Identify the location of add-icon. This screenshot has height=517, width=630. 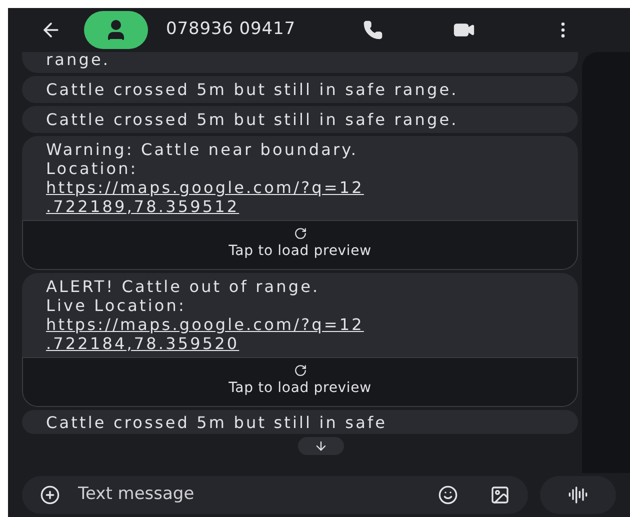
(50, 495).